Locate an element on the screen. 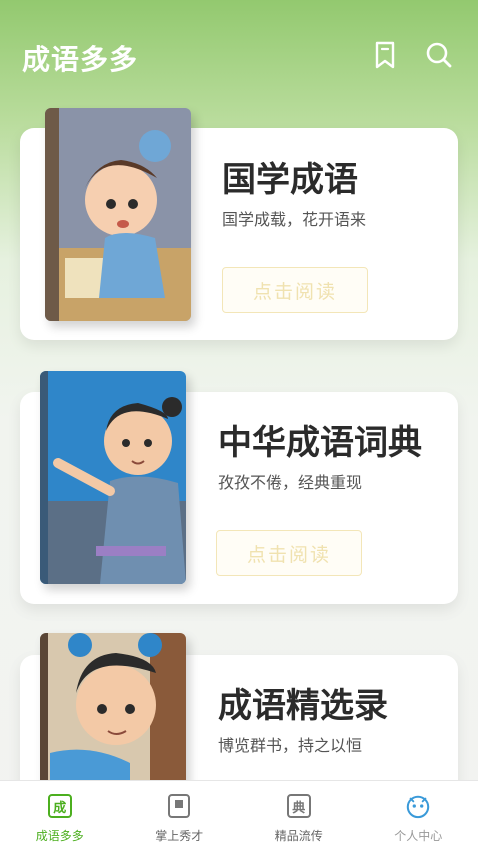 Image resolution: width=478 pixels, height=850 pixels. tab-profile: 个人中心 is located at coordinates (418, 815).